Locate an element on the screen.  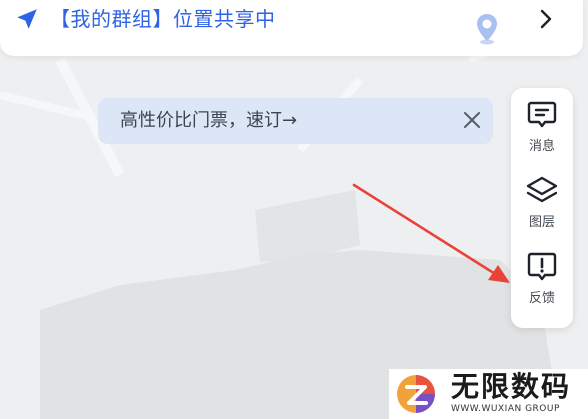
promo-text: 高性价比门票，速订→ is located at coordinates (209, 120).